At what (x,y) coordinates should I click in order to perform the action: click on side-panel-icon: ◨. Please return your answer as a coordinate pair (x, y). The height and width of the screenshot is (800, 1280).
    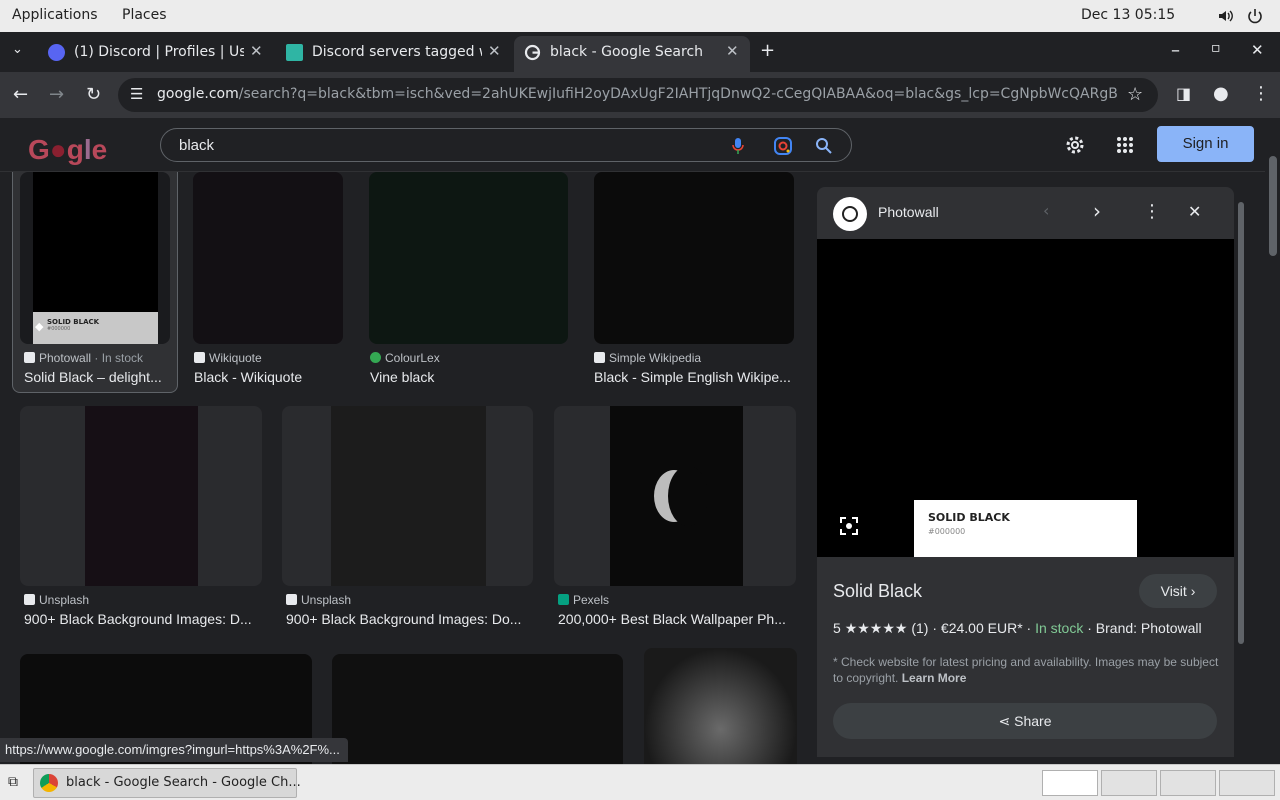
    Looking at the image, I should click on (1183, 93).